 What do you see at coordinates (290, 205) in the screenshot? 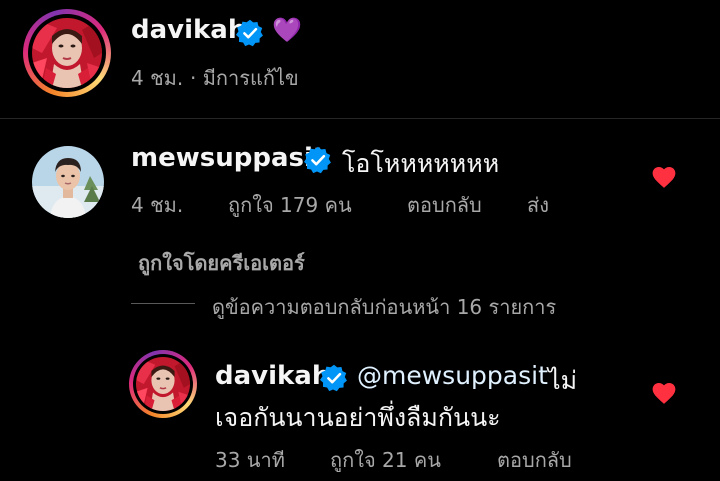
I see `comment-likes-count: ถูกใจ 179 คน` at bounding box center [290, 205].